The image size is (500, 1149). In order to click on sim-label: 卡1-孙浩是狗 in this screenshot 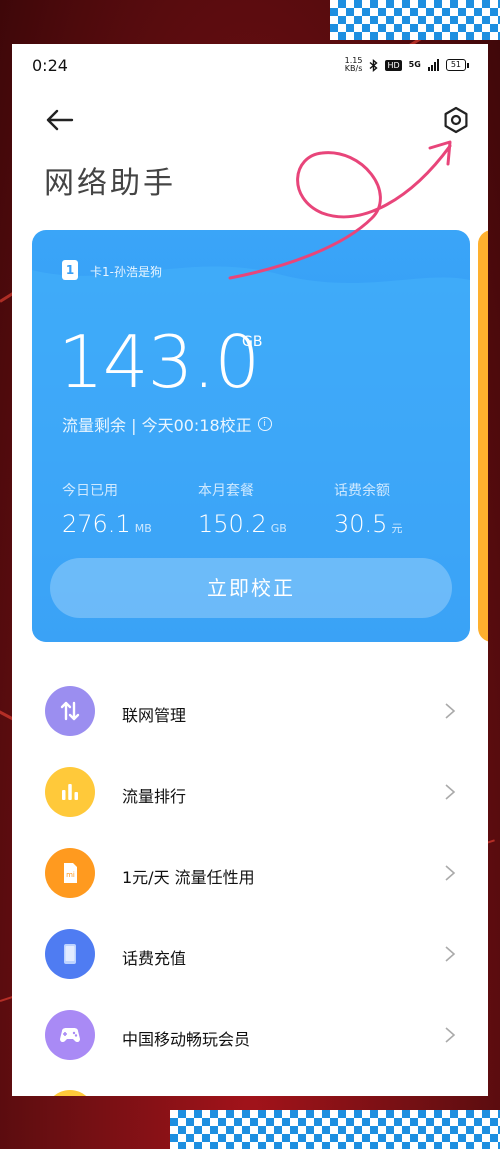, I will do `click(126, 272)`.